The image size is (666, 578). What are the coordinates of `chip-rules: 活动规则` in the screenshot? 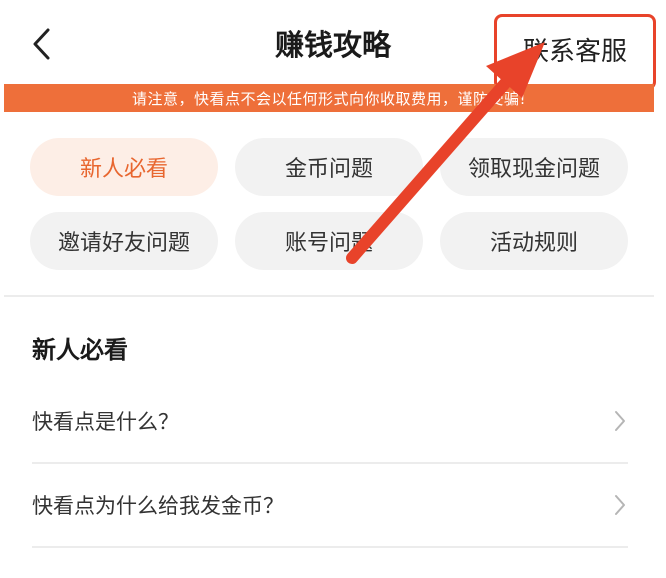 It's located at (534, 241).